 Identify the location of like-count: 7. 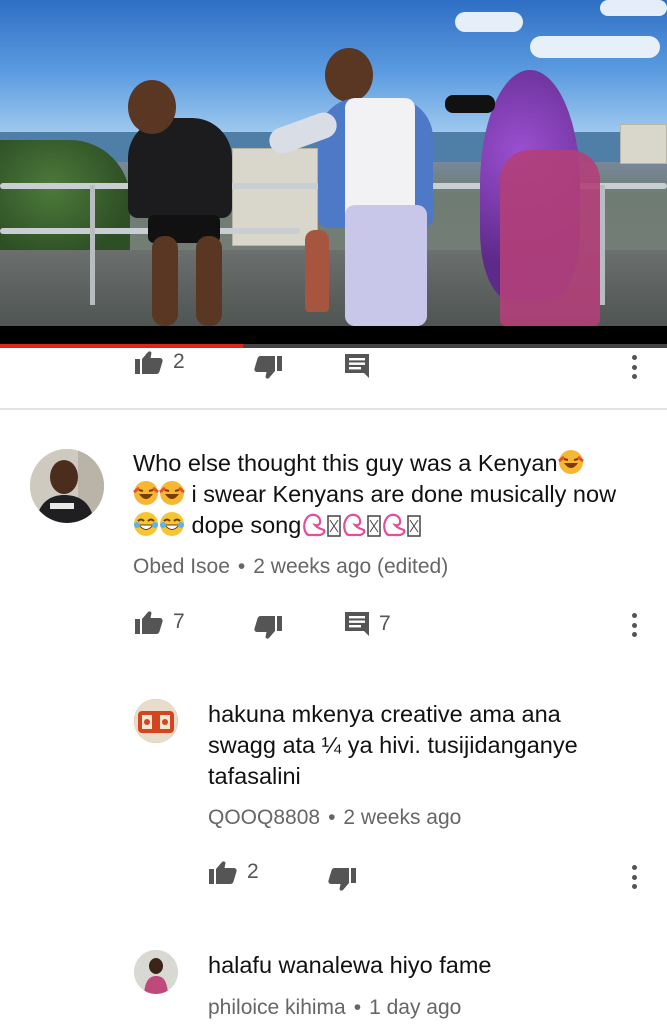
(179, 621).